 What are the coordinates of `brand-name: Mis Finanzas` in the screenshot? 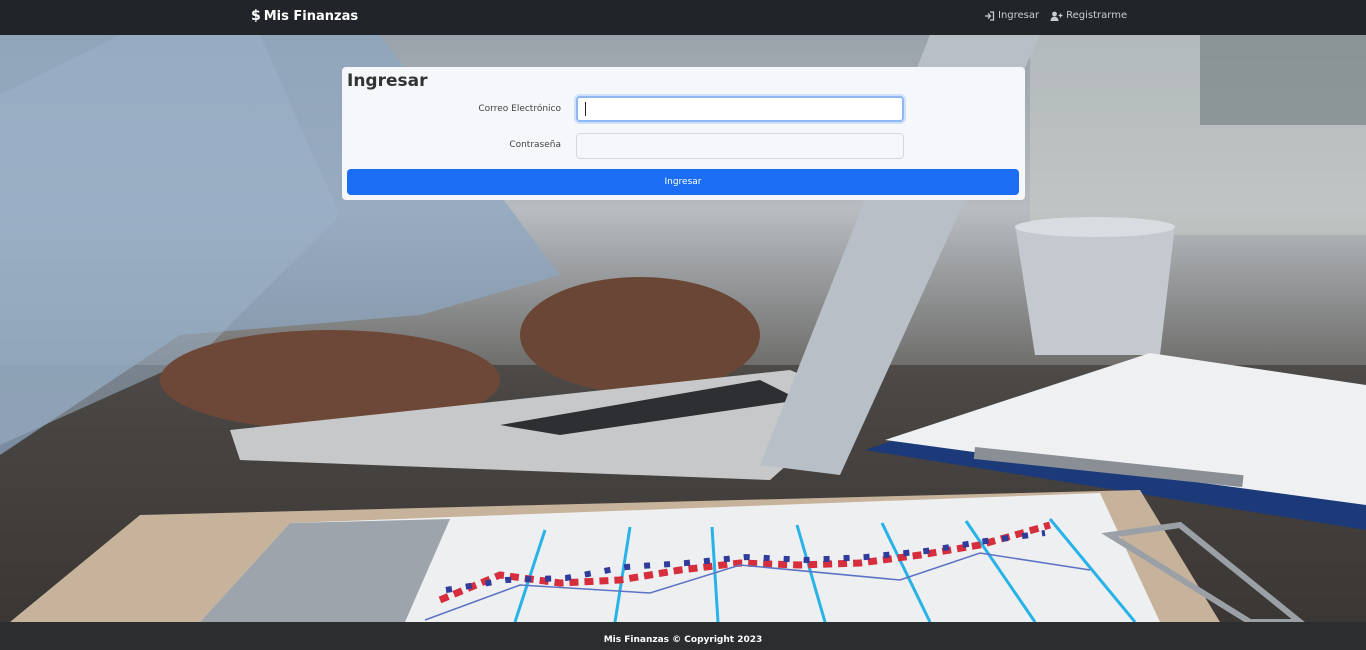 It's located at (311, 16).